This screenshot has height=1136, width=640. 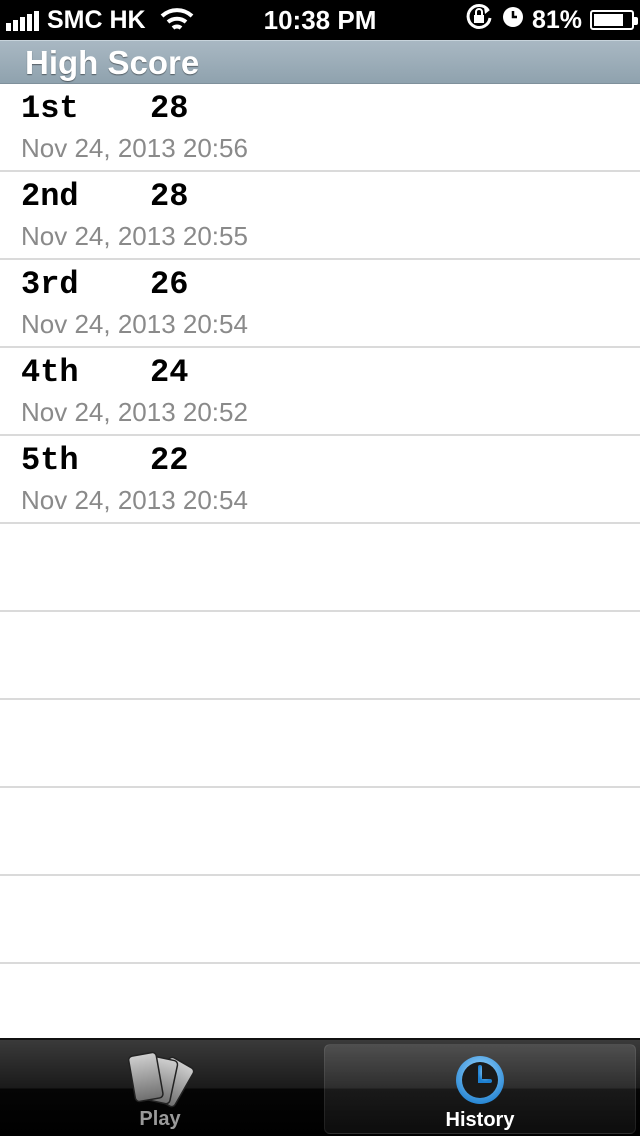 What do you see at coordinates (50, 108) in the screenshot?
I see `score-rank: 1st` at bounding box center [50, 108].